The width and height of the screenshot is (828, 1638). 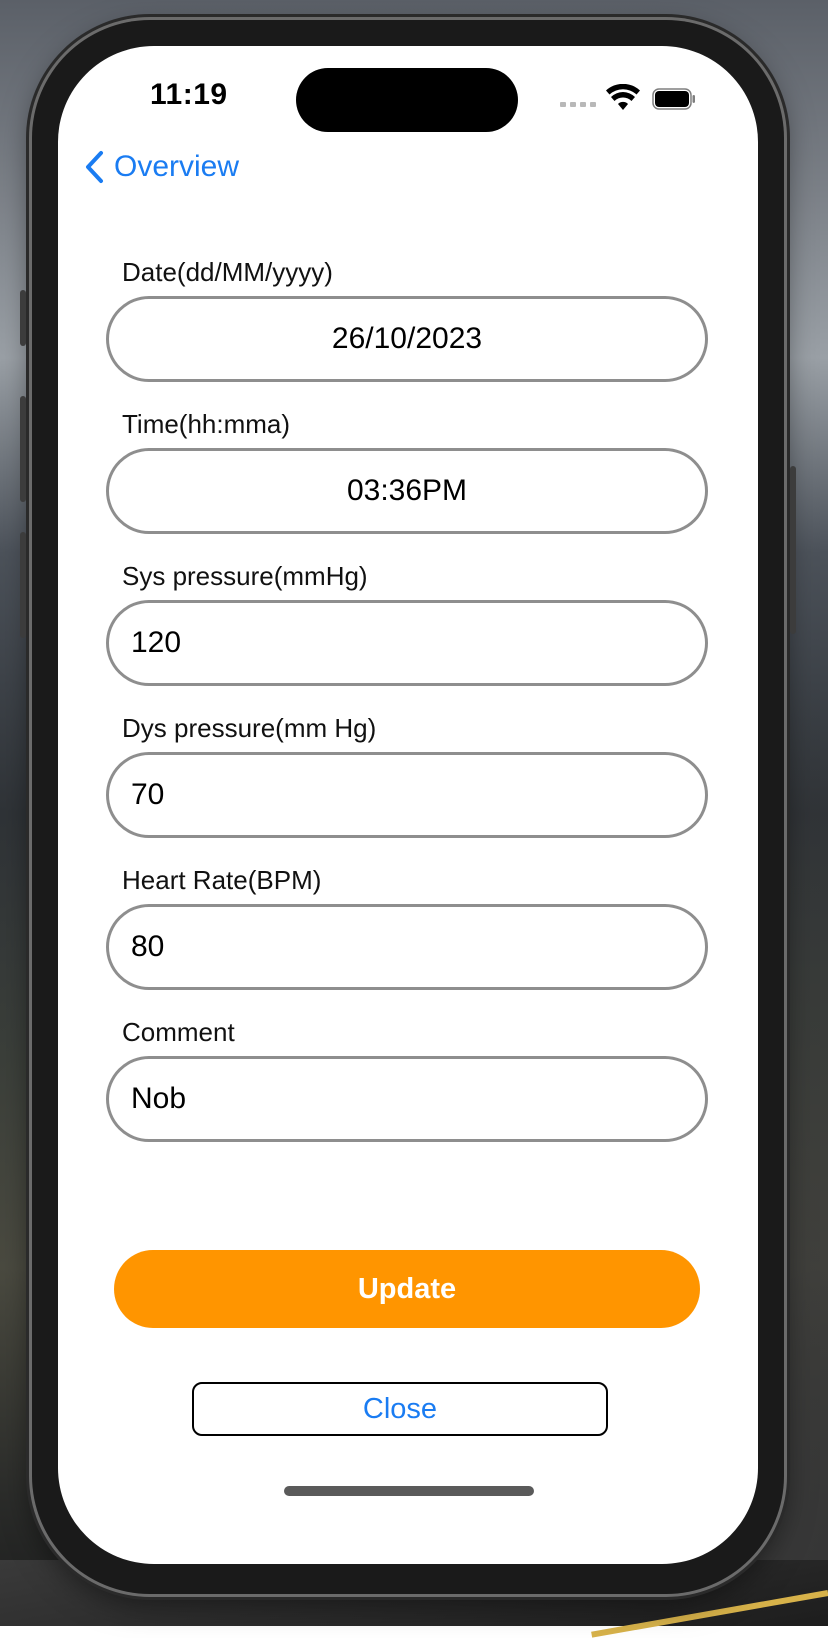 What do you see at coordinates (249, 728) in the screenshot?
I see `dys-pressure-label: Dys pressure(mm Hg)` at bounding box center [249, 728].